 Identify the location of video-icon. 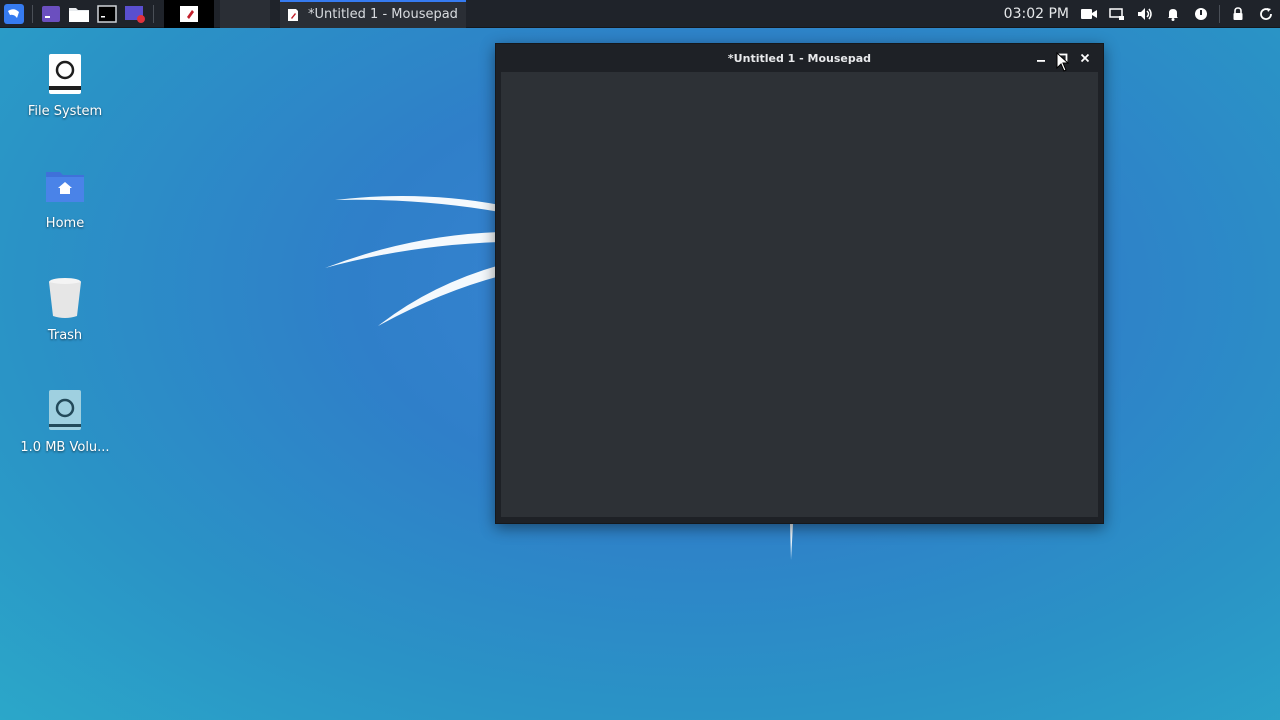
(1089, 13).